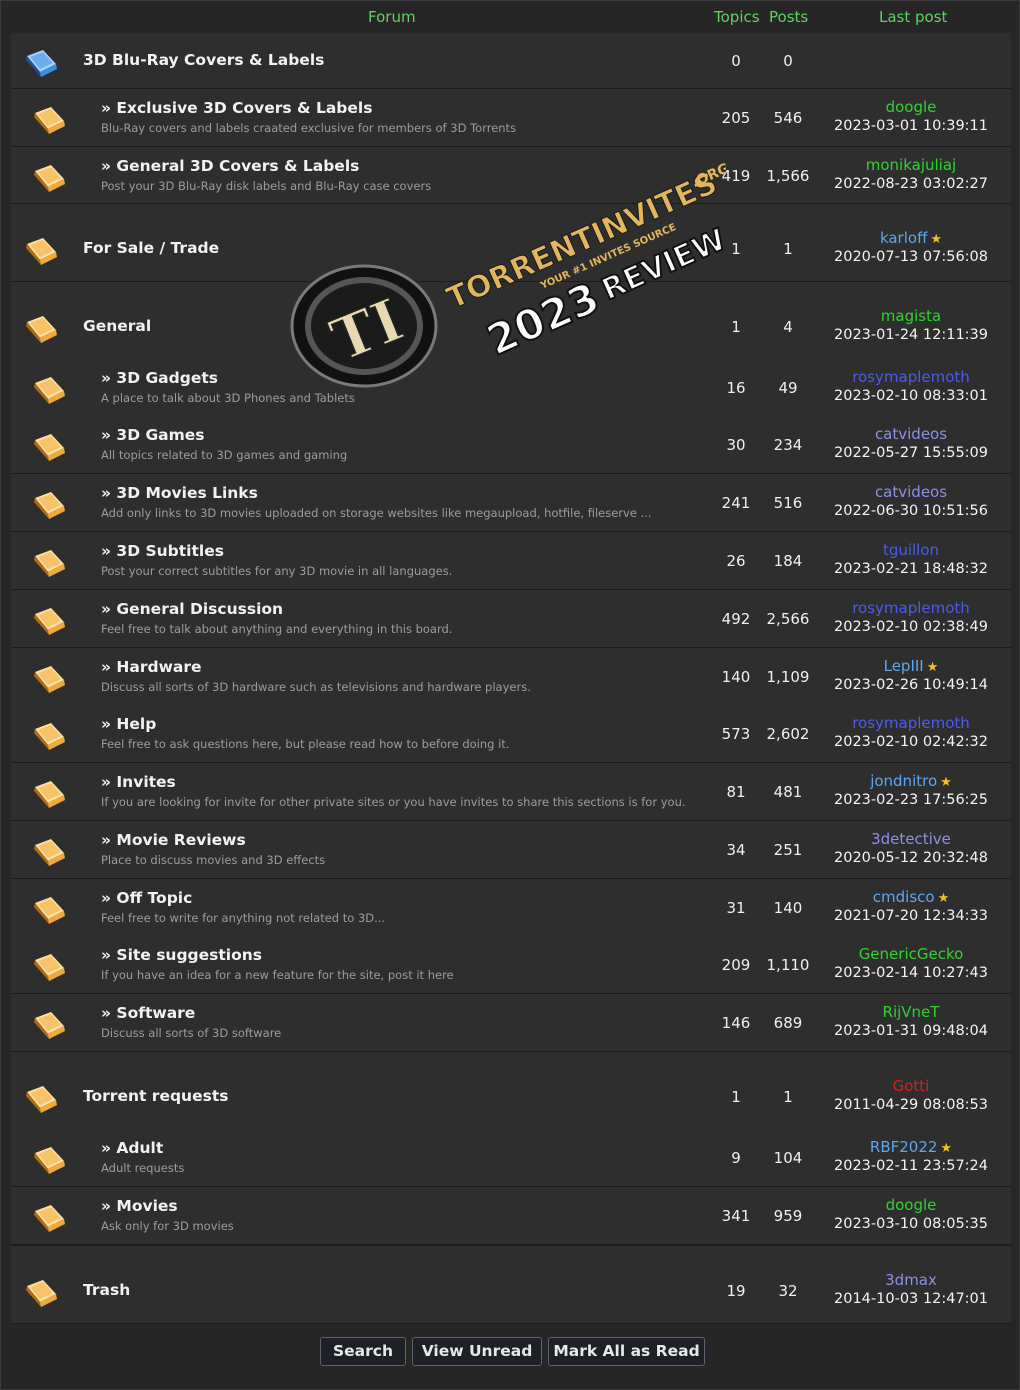  Describe the element at coordinates (191, 1033) in the screenshot. I see `forum-description: Discuss all sorts of 3D software` at that location.